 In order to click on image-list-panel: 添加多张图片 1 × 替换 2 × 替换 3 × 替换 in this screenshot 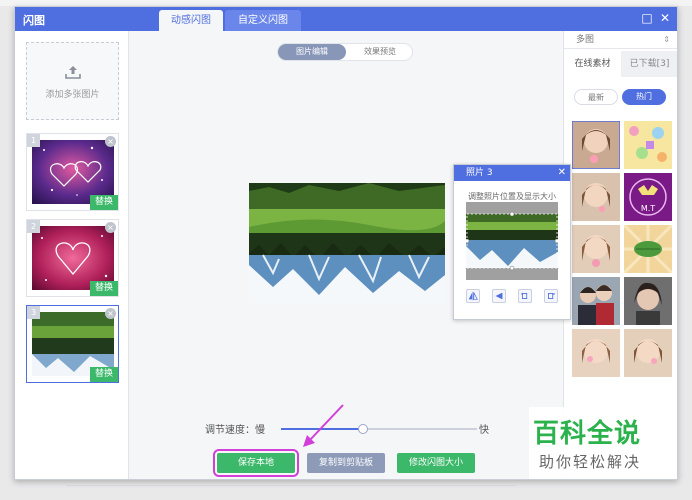, I will do `click(72, 255)`.